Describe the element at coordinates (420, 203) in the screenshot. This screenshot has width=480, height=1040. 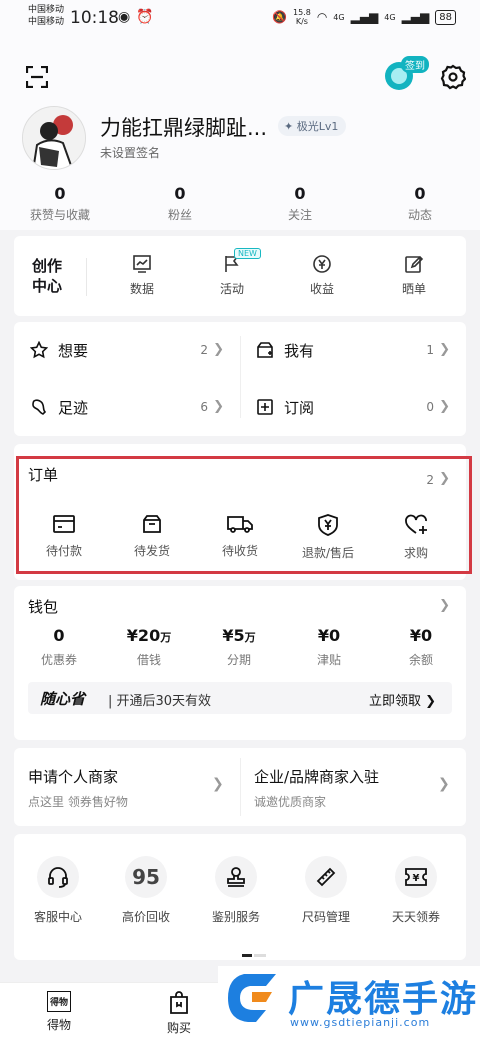
I see `stat-posts: 0 动态` at that location.